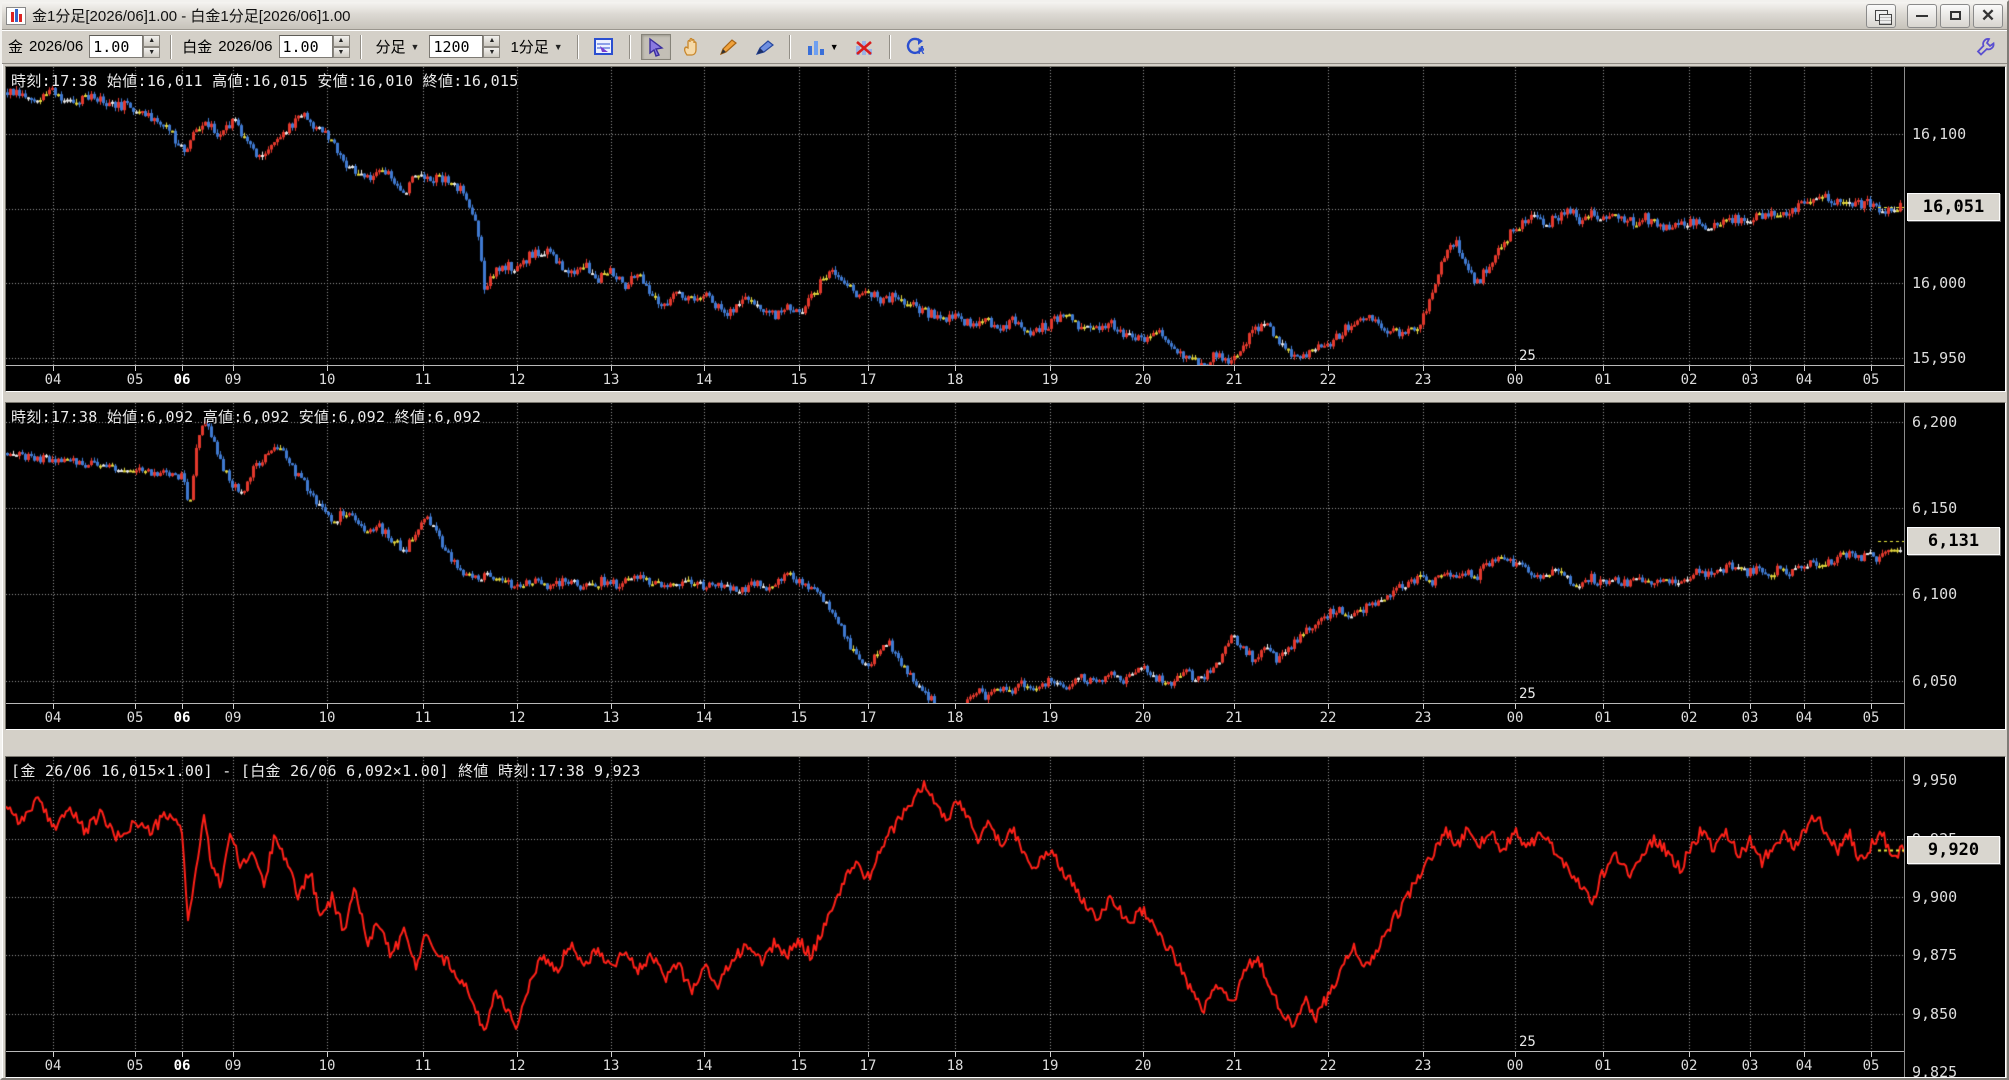  I want to click on platinum-multiplier-up-button: ▲, so click(341, 41).